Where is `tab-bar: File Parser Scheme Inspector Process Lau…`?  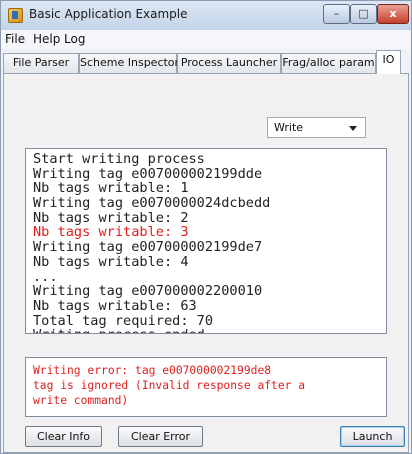 tab-bar: File Parser Scheme Inspector Process Lau… is located at coordinates (206, 62).